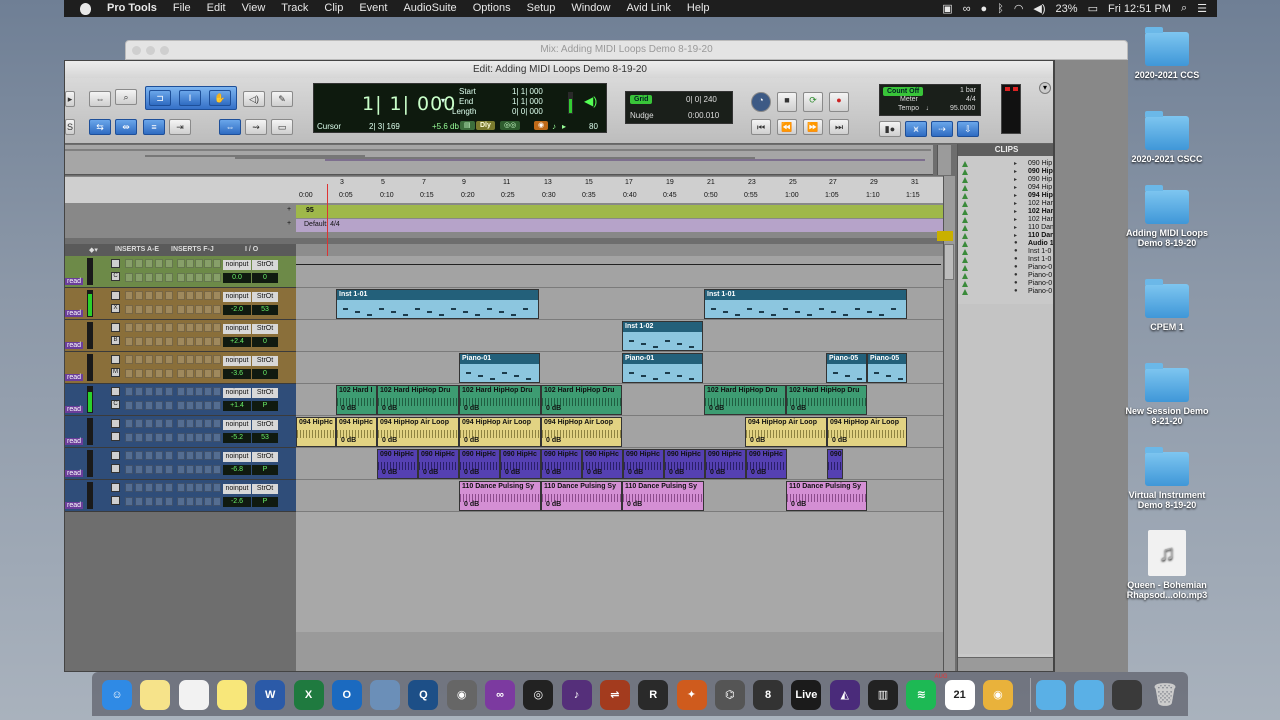 This screenshot has height=720, width=1280. I want to click on pan-readout: P, so click(265, 406).